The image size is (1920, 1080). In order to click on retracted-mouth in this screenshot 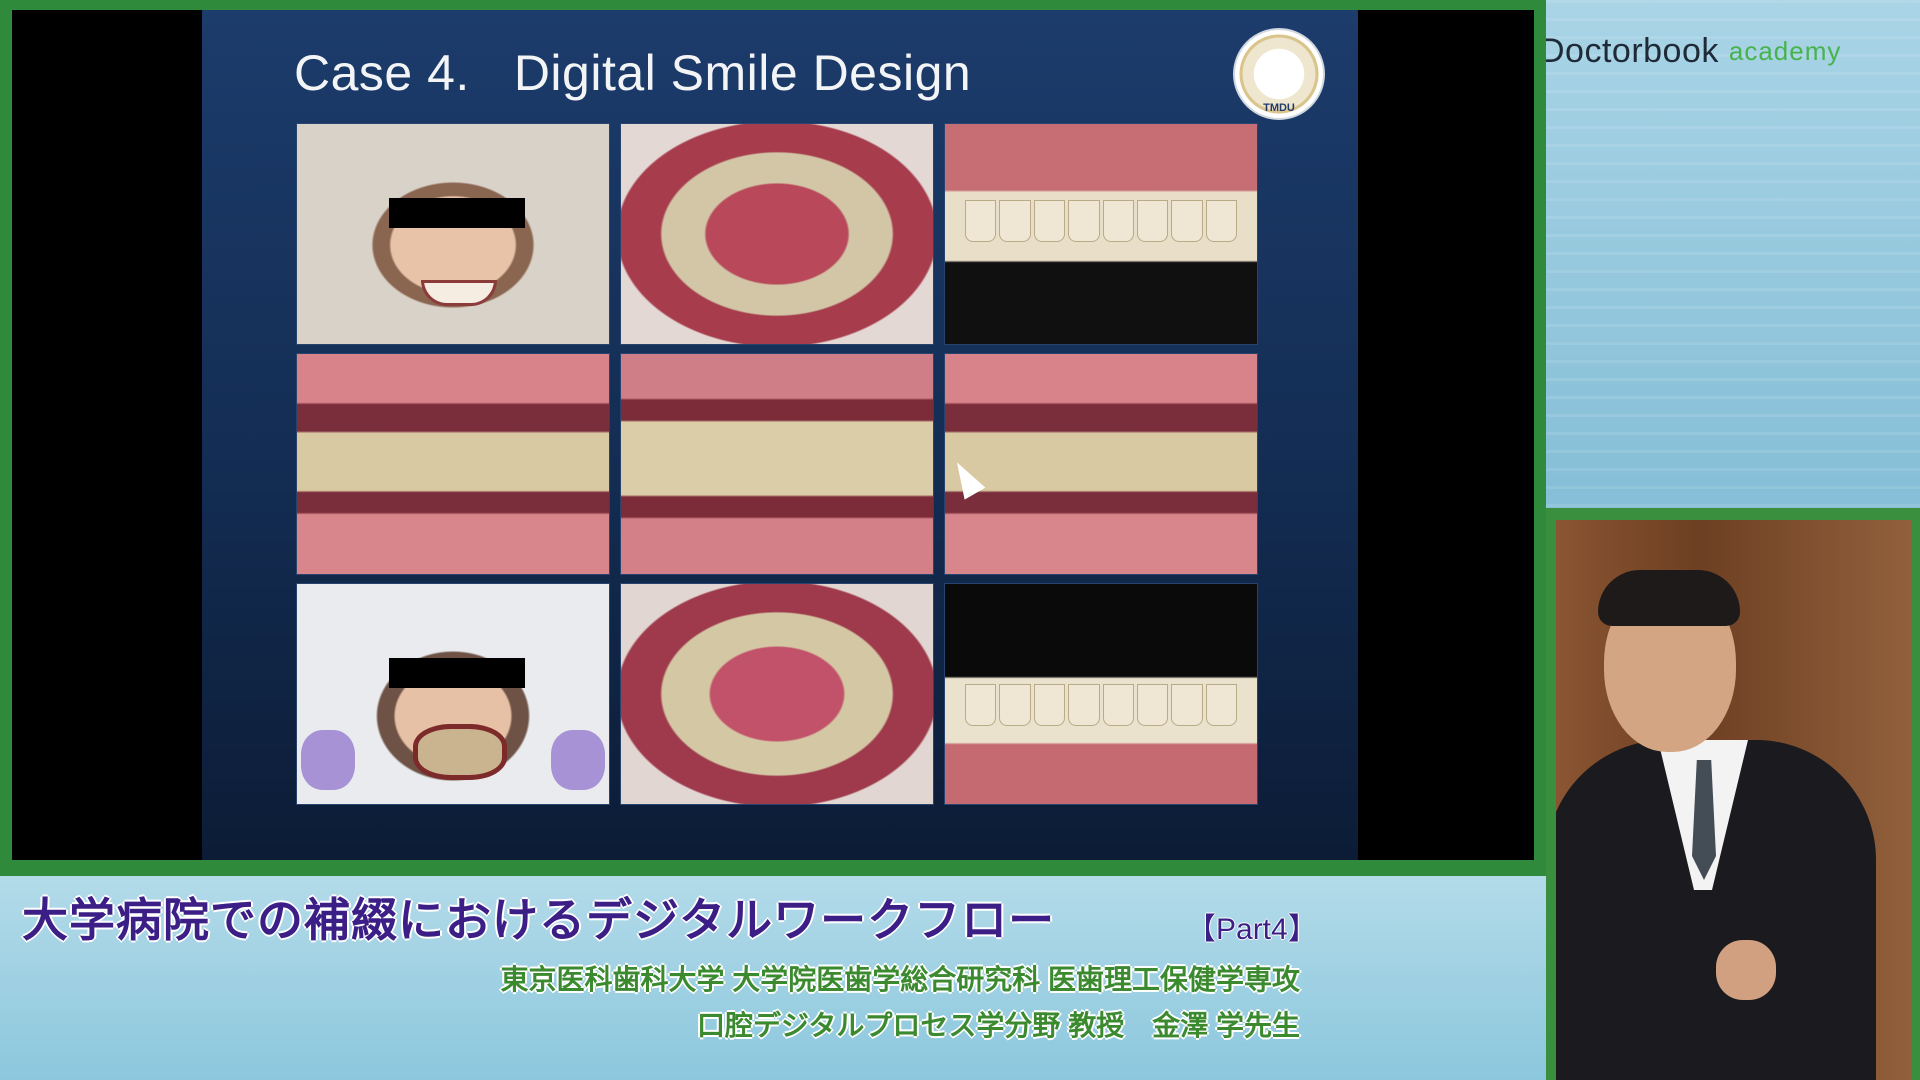, I will do `click(460, 752)`.